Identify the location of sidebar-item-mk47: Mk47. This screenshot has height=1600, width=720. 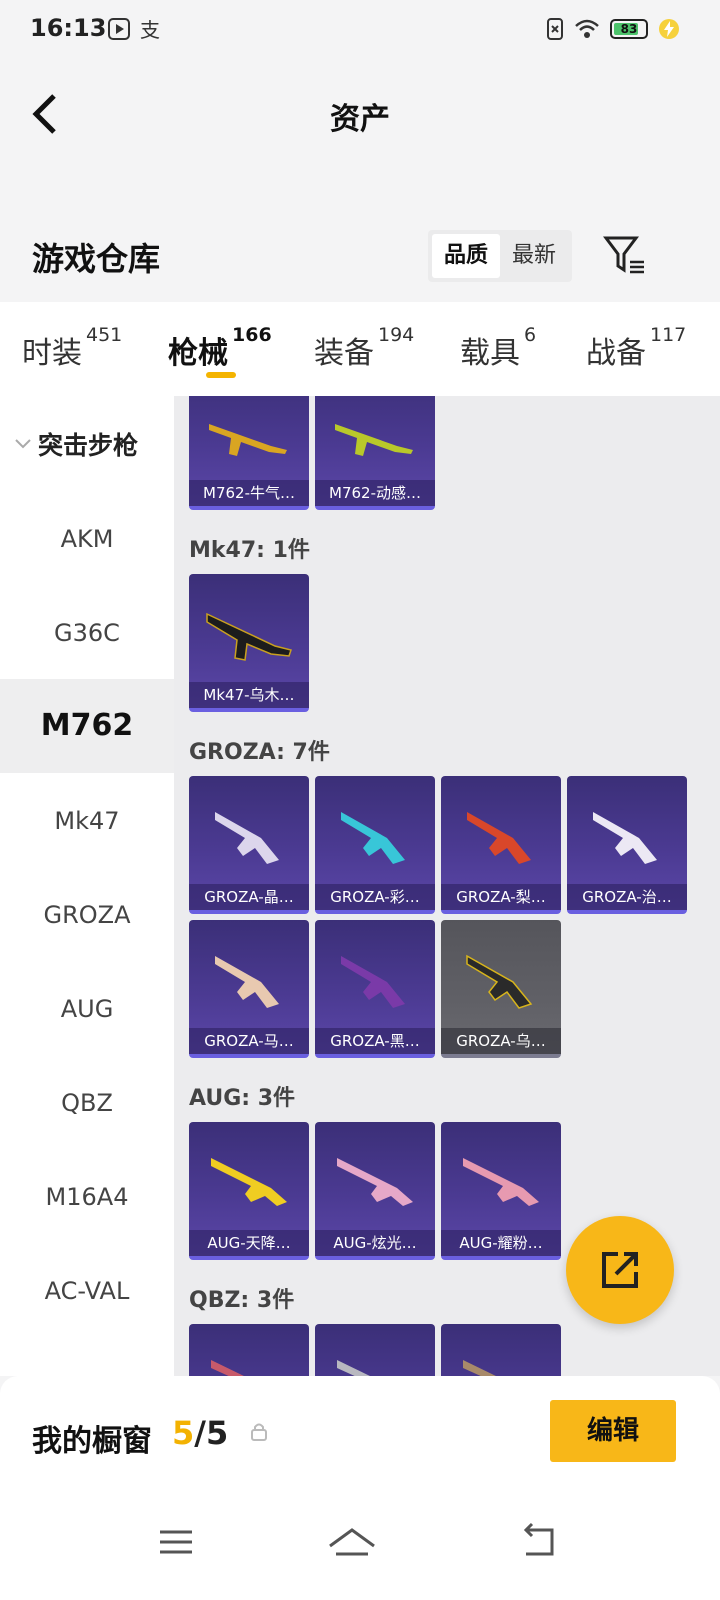
(87, 821).